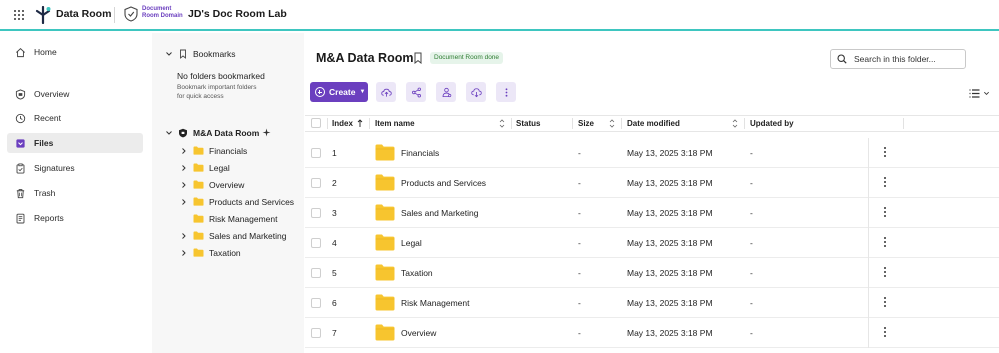 The image size is (999, 353). What do you see at coordinates (44, 143) in the screenshot?
I see `sidebar-item-label: Files` at bounding box center [44, 143].